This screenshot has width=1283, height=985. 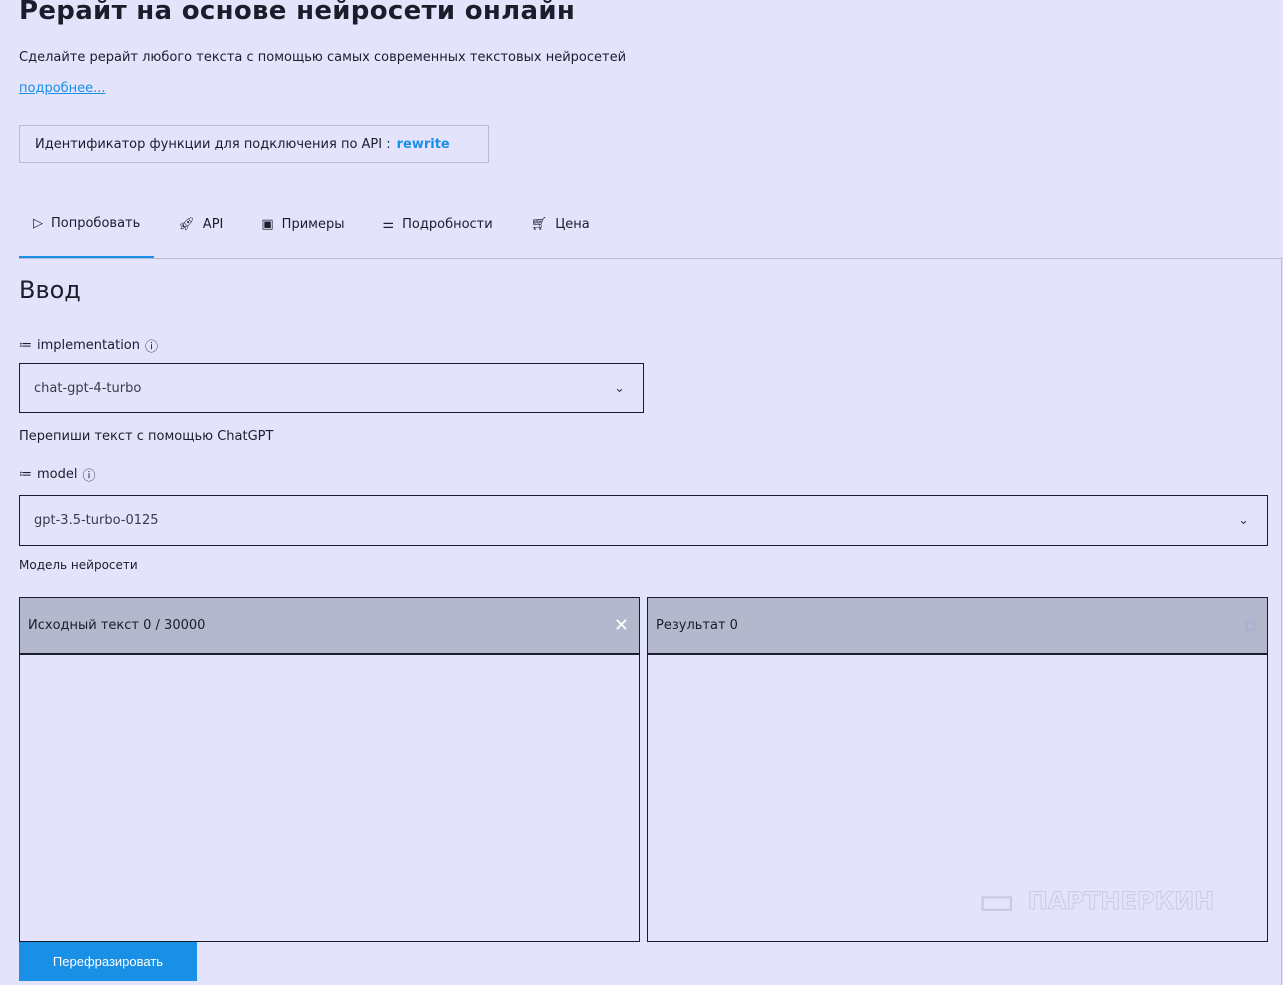 I want to click on model-select: gpt-3.5-turbo-0125 ⌄, so click(x=643, y=520).